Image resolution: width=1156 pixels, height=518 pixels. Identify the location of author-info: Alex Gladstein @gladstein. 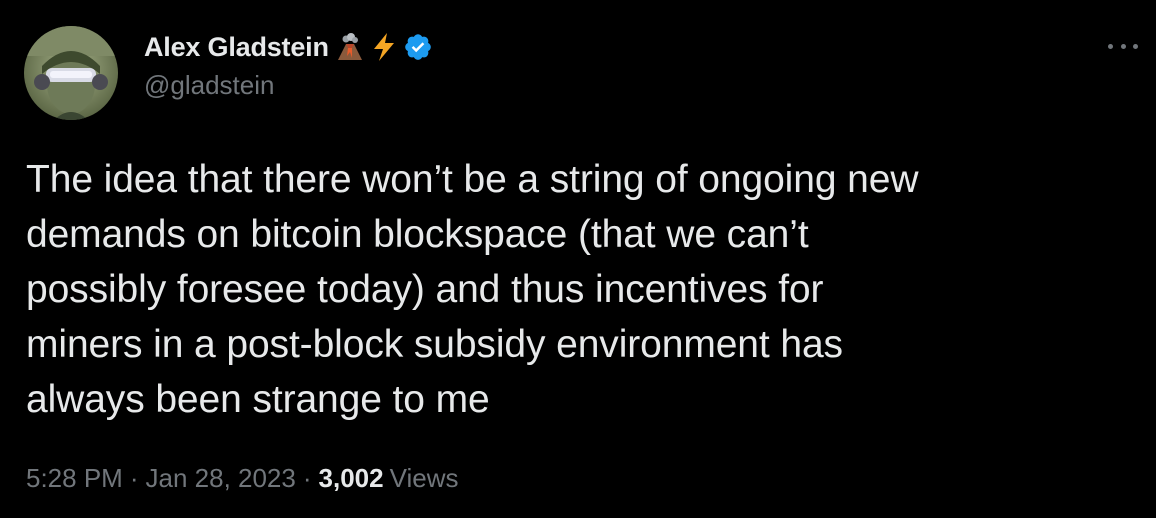
(288, 65).